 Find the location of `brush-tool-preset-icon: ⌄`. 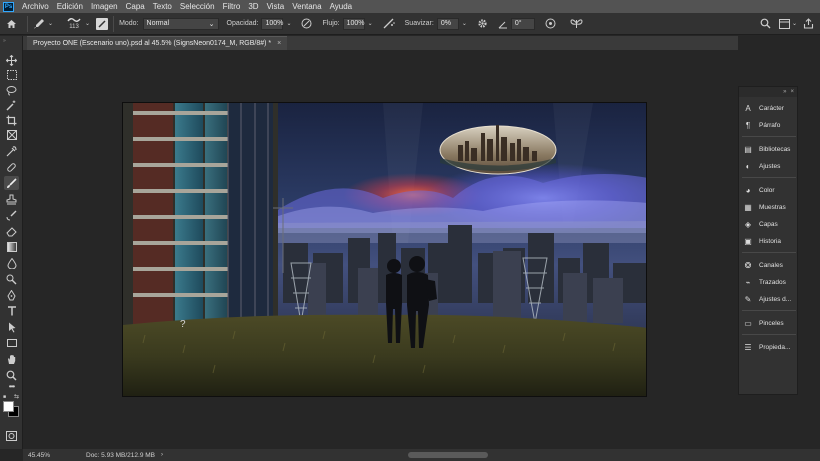

brush-tool-preset-icon: ⌄ is located at coordinates (43, 24).